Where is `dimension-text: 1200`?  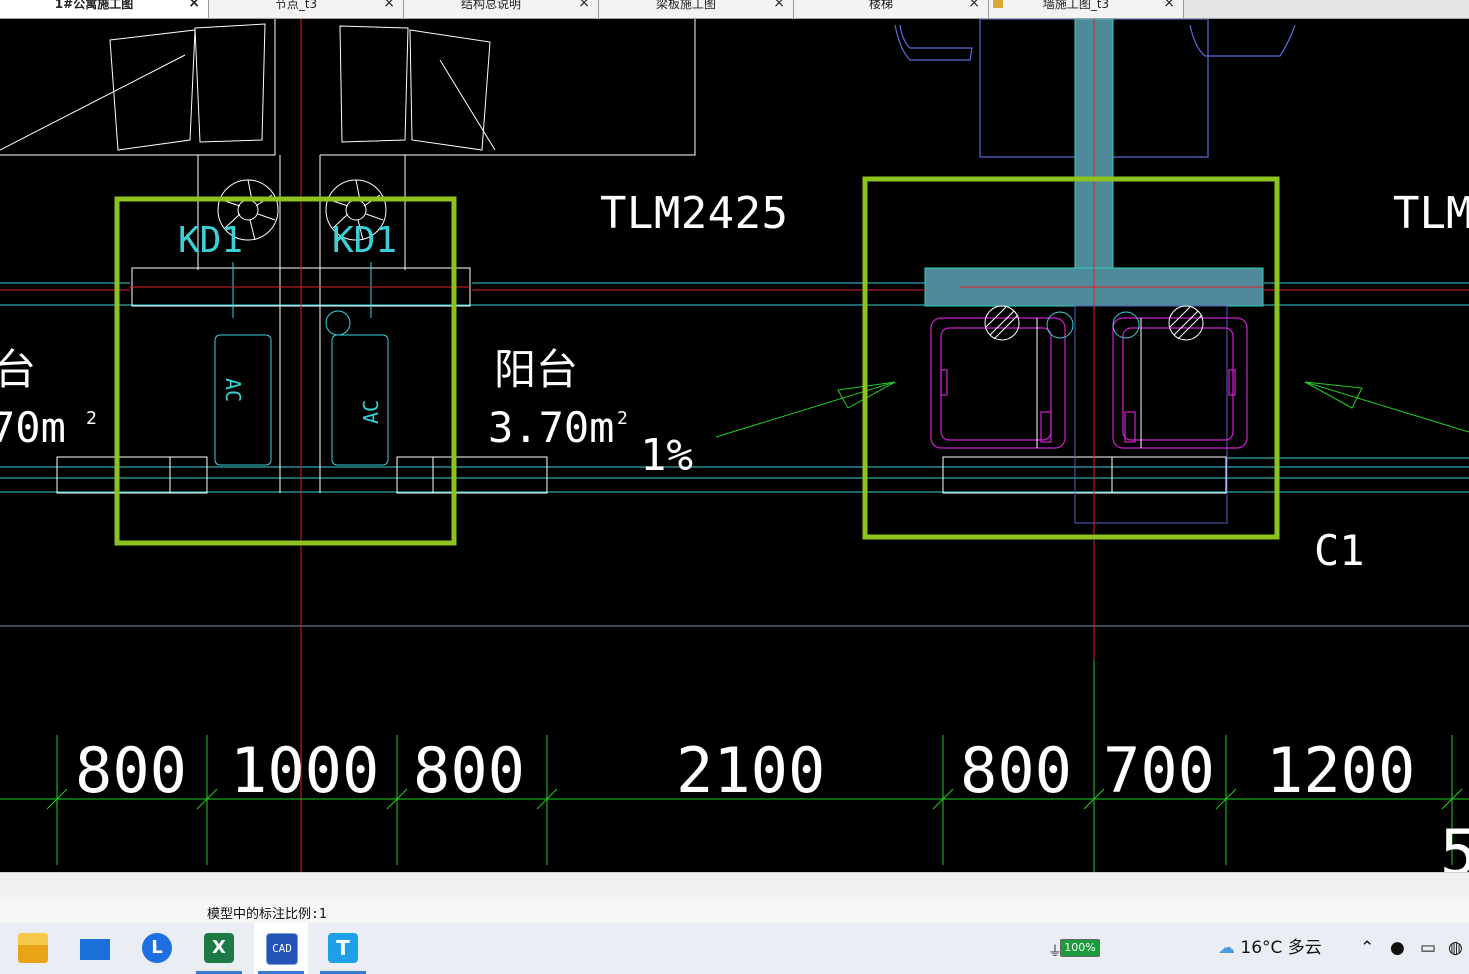
dimension-text: 1200 is located at coordinates (1340, 770).